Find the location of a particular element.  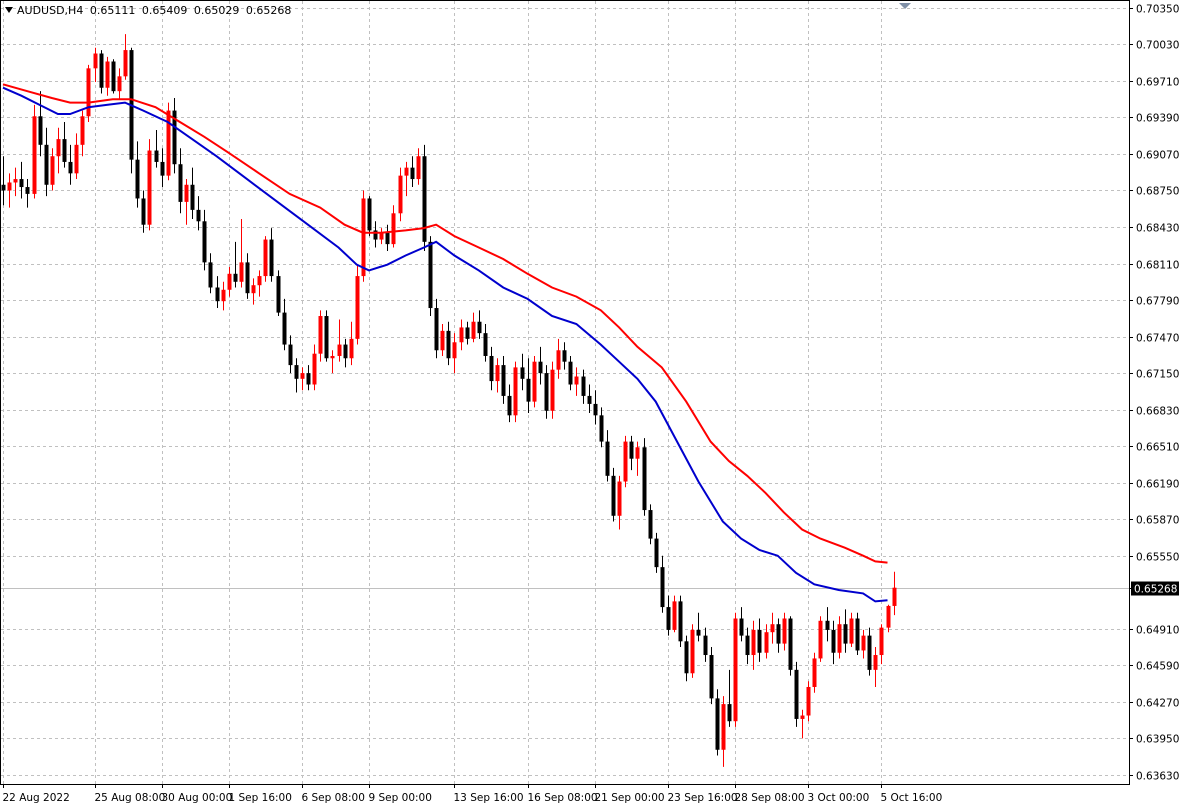

y-tick-label: 0.69710 is located at coordinates (1157, 83).